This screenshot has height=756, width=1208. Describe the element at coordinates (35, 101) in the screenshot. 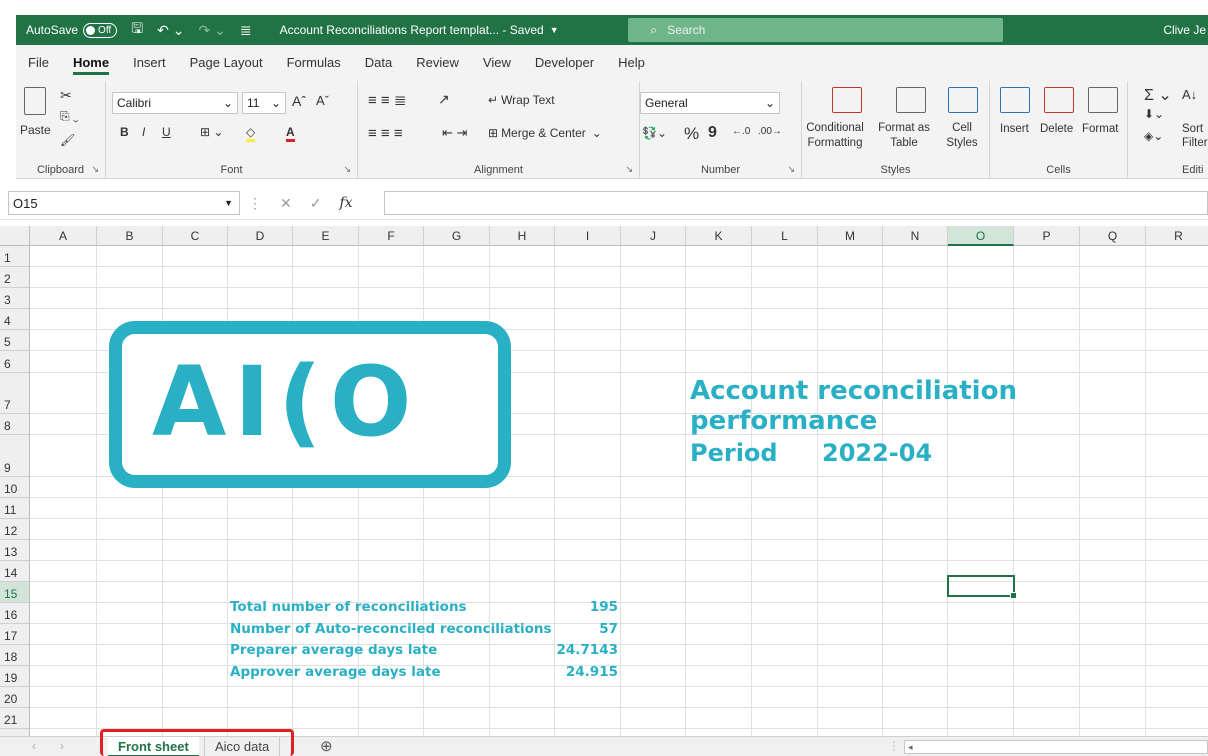

I see `paste-icon` at that location.